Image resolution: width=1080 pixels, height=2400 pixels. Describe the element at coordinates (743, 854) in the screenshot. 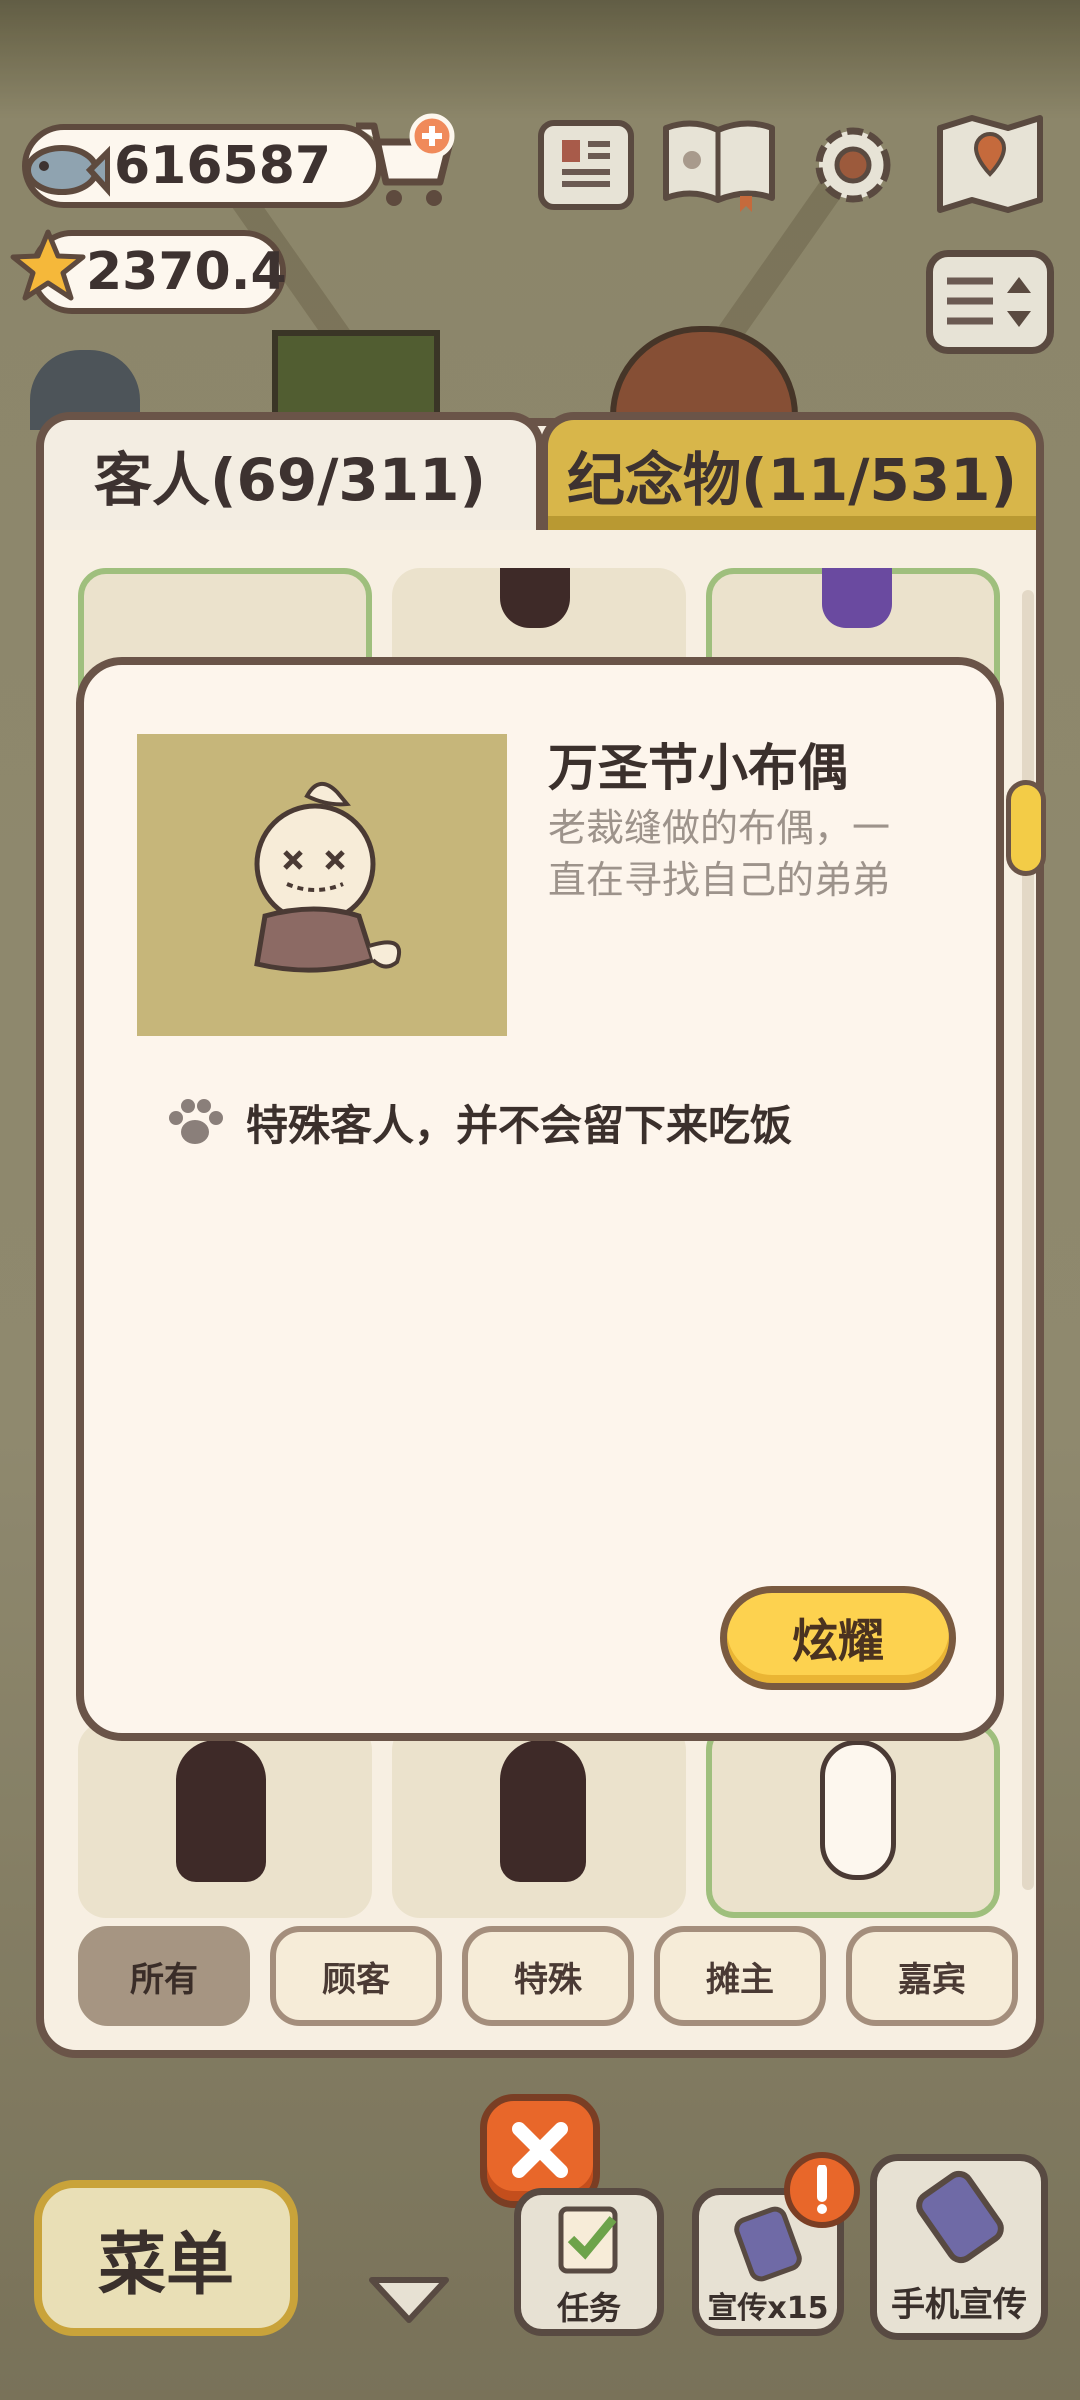

I see `guest-description: 老裁缝做的布偶，一 直在寻找自己的弟弟` at that location.